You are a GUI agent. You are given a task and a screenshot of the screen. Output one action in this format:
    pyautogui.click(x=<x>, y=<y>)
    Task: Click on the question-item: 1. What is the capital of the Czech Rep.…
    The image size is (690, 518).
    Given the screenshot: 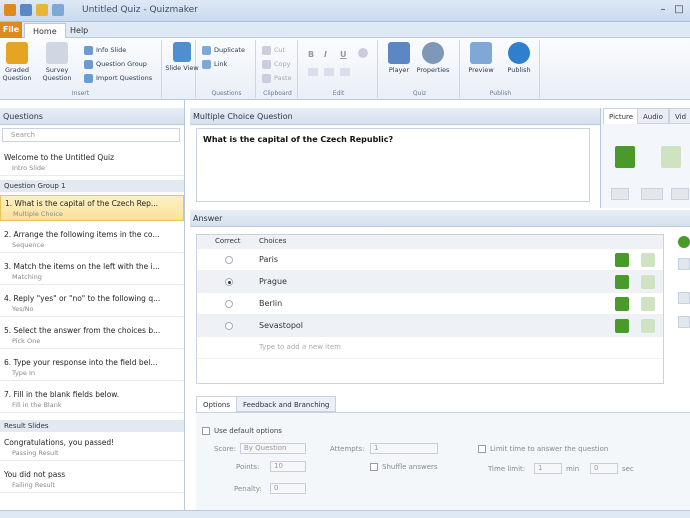 What is the action you would take?
    pyautogui.click(x=92, y=208)
    